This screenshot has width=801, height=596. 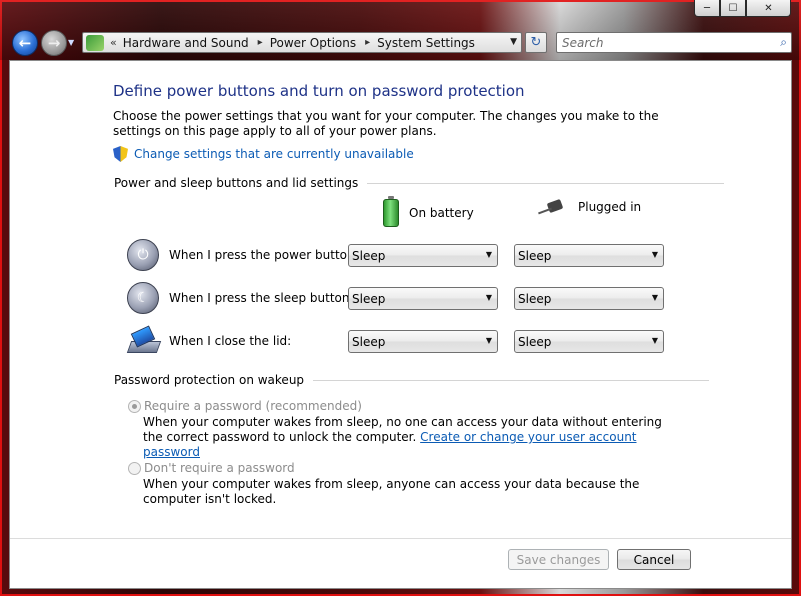 I want to click on search-input: Search ⌕, so click(x=674, y=42).